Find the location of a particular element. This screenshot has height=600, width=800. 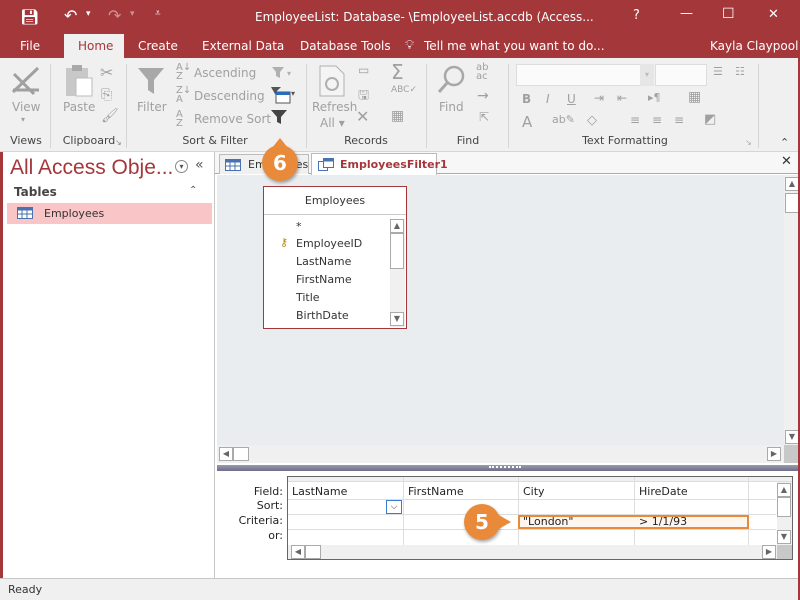

filter-button: Filter is located at coordinates (152, 107).